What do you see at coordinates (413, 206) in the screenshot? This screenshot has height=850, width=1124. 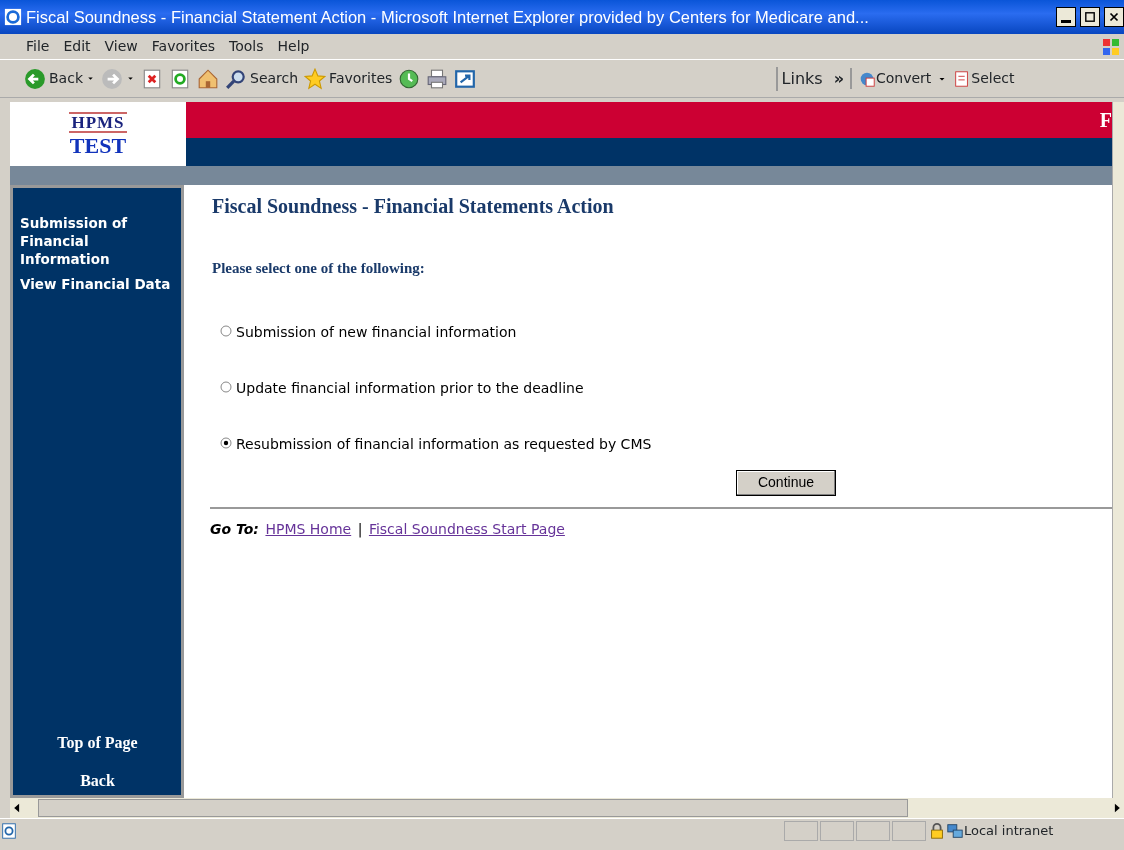 I see `page-heading: Fiscal Soundness - Financial Statements Action` at bounding box center [413, 206].